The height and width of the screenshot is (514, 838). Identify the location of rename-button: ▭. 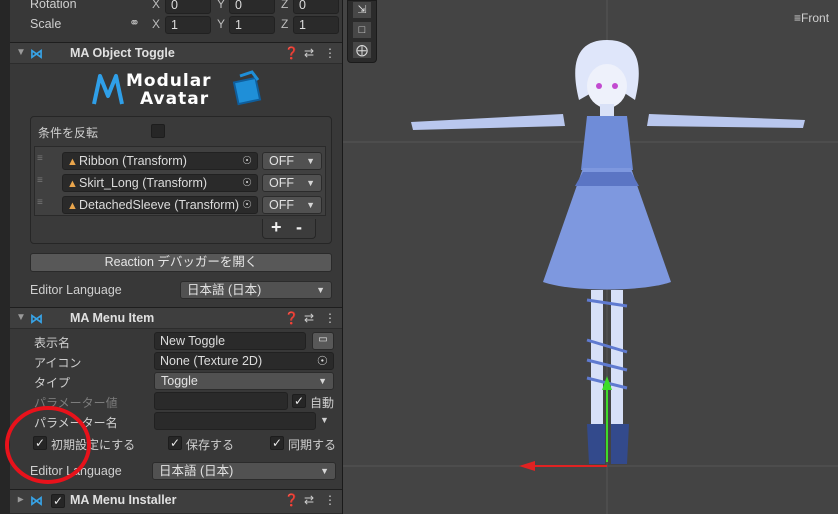
(323, 341).